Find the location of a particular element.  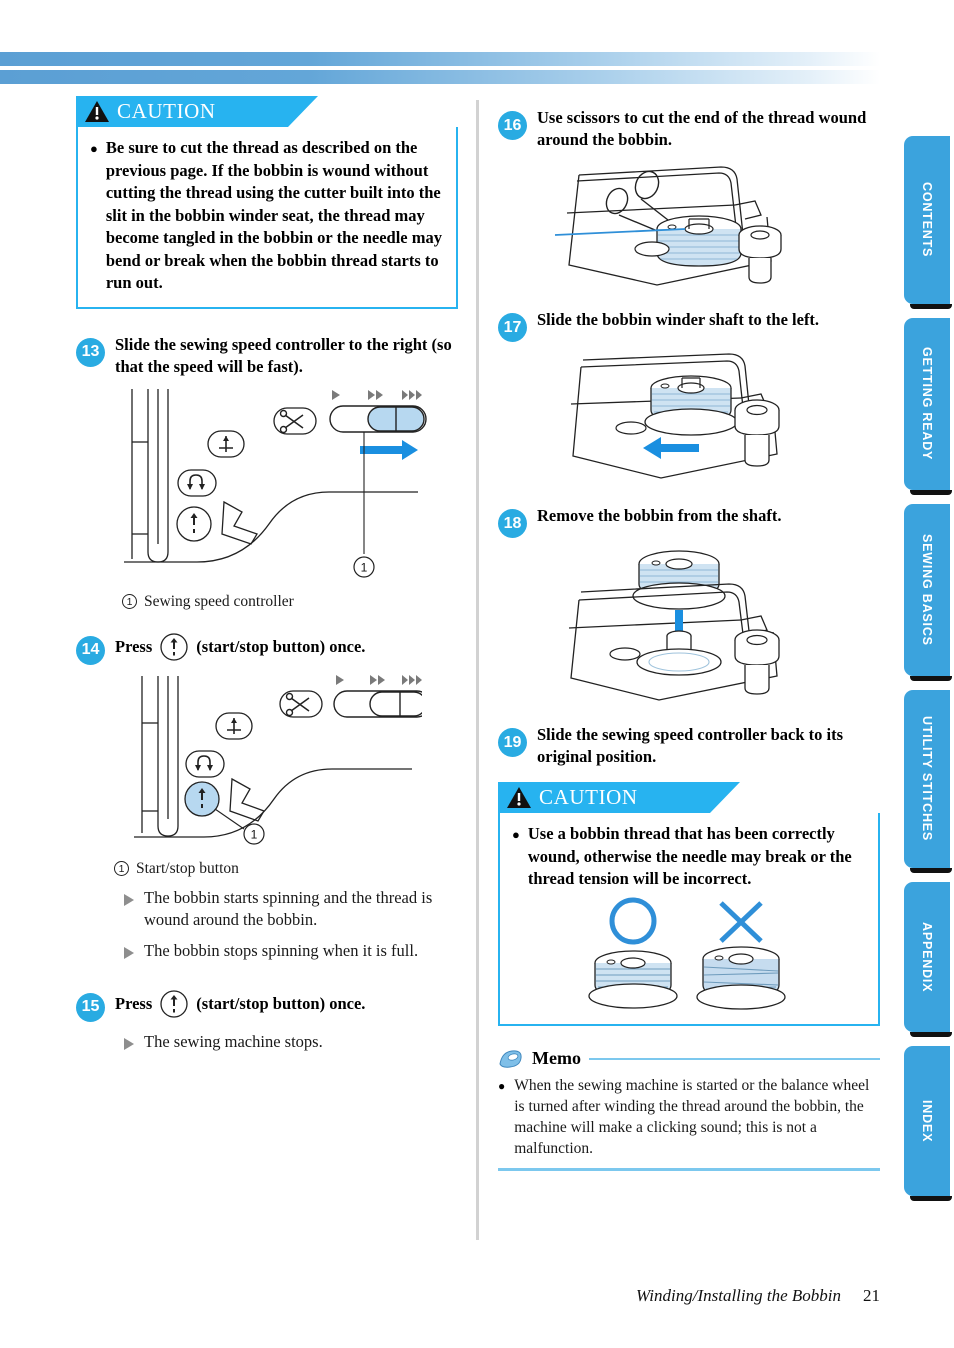

bobbin-winding-comparison-illustration is located at coordinates (686, 953).